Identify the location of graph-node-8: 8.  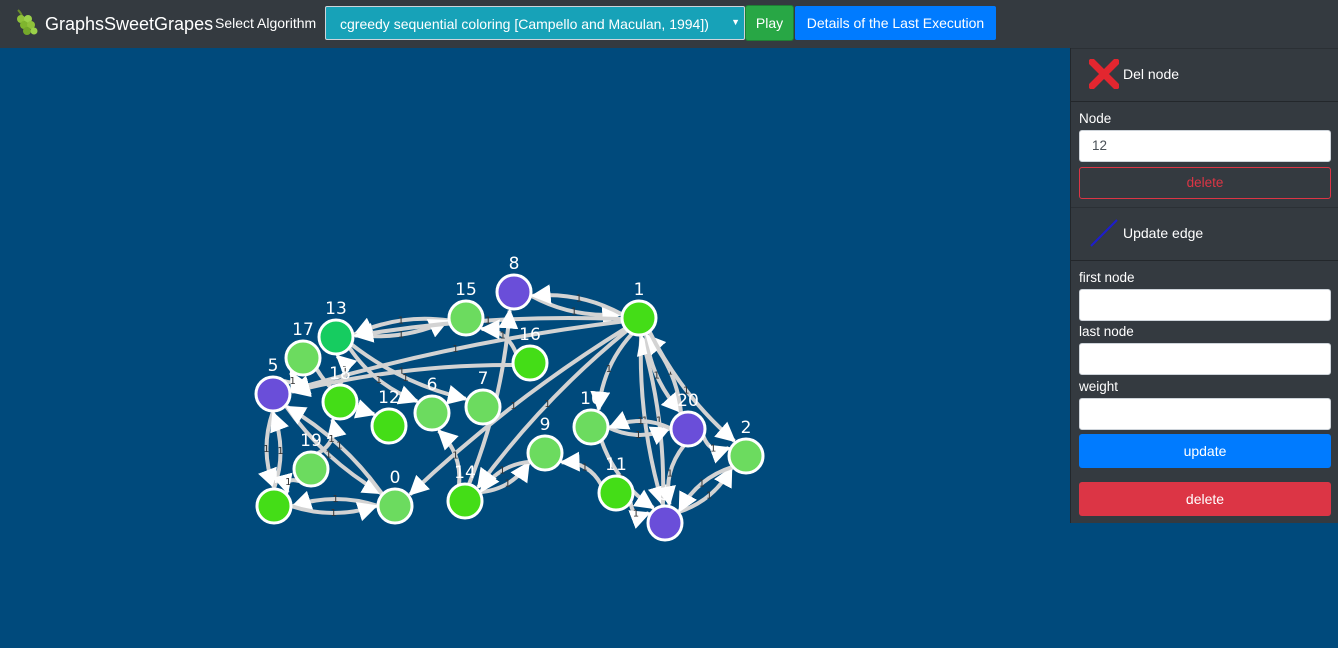
(514, 282).